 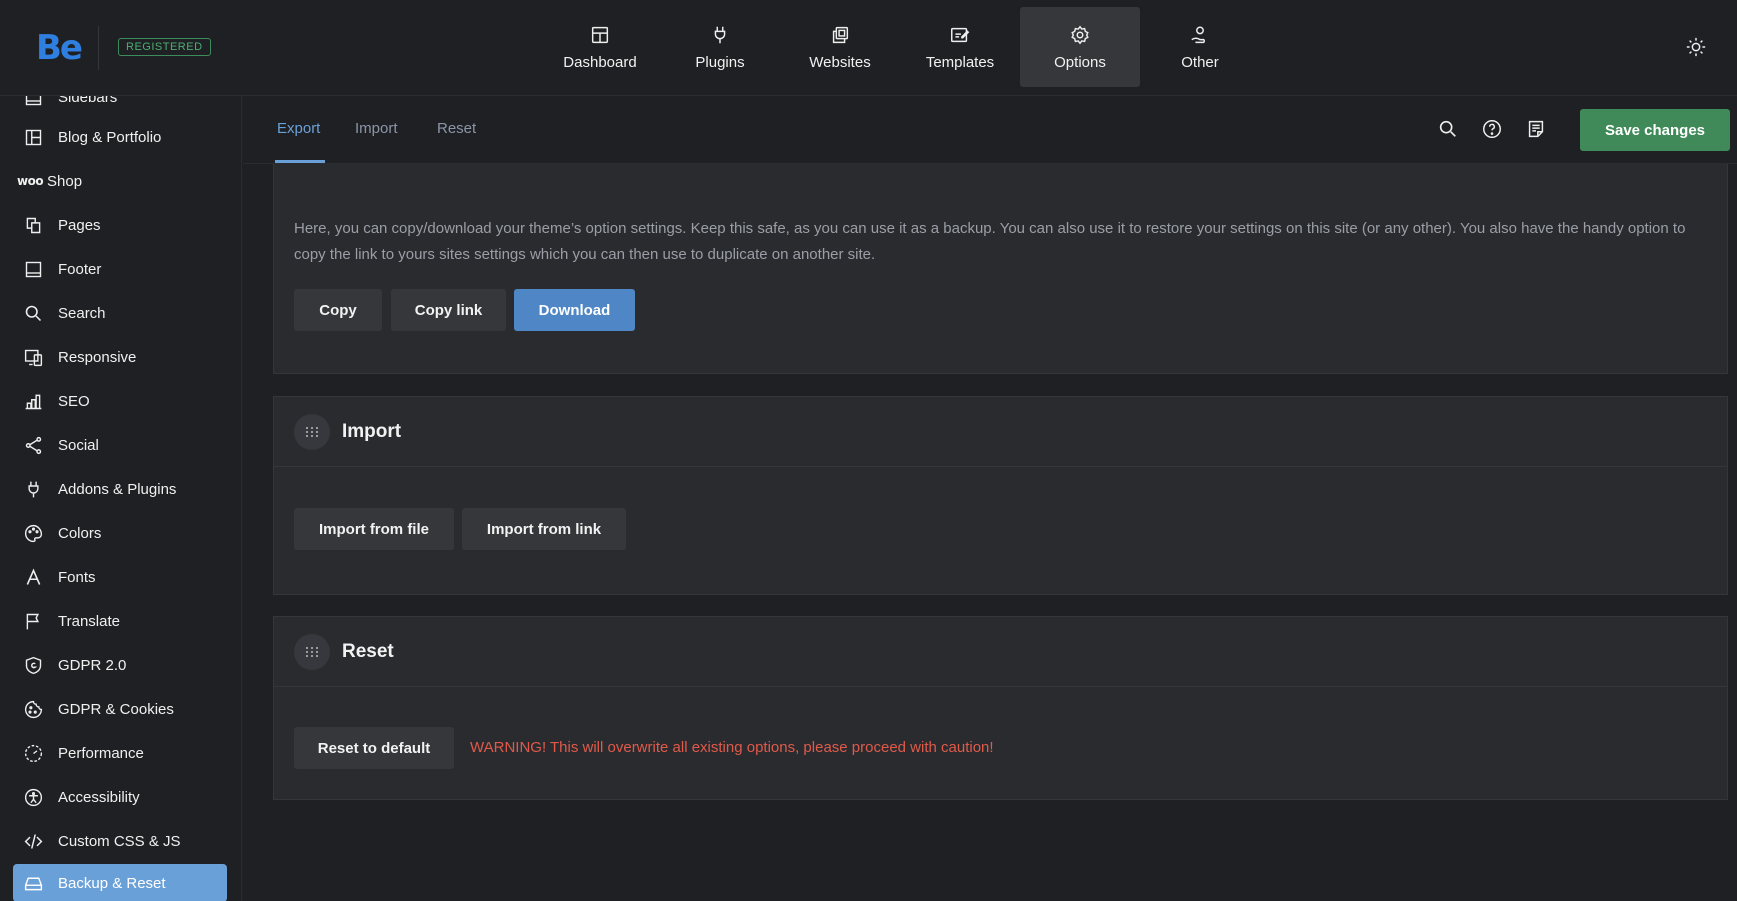 I want to click on sidebar-item-label: Addons & Plugins, so click(x=117, y=489).